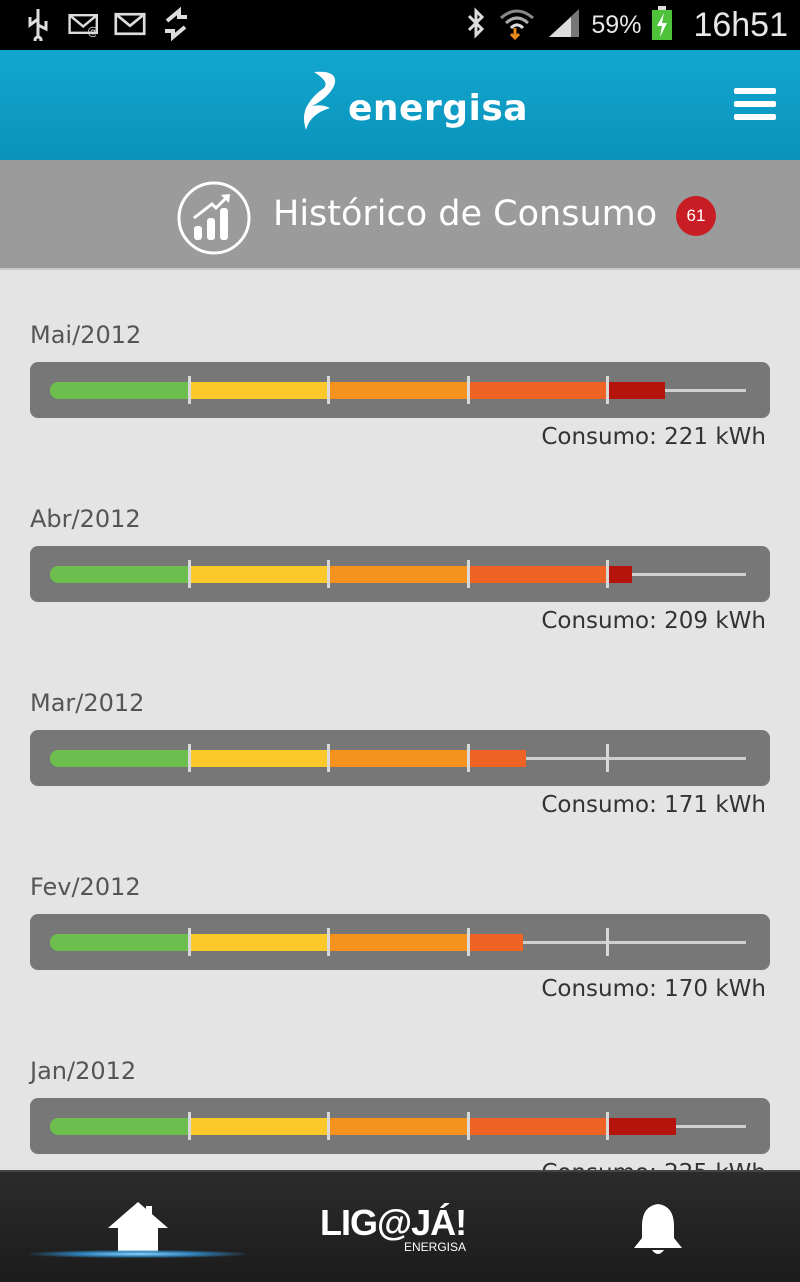  What do you see at coordinates (653, 989) in the screenshot?
I see `consumption-value: Consumo: 170 kWh` at bounding box center [653, 989].